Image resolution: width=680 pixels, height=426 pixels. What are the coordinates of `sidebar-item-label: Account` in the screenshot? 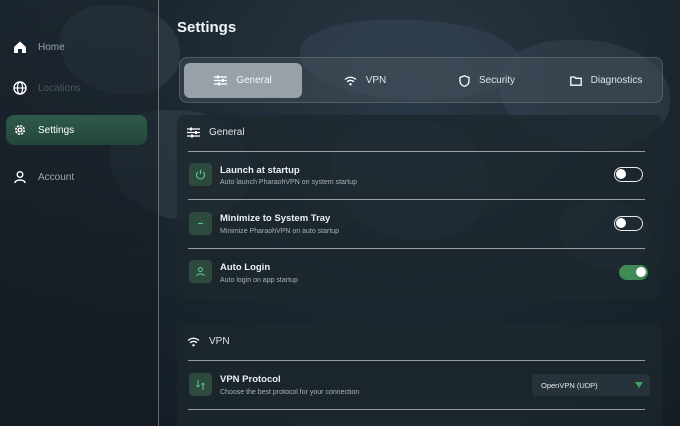 It's located at (56, 177).